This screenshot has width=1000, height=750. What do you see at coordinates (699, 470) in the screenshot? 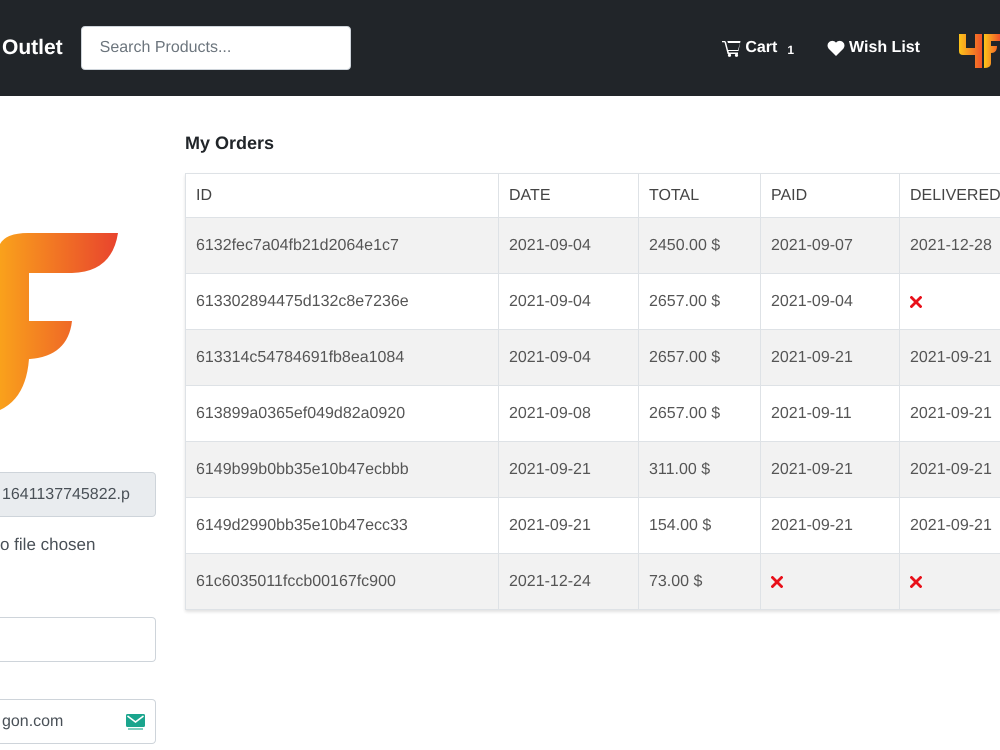
I see `table-cell: 311.00 $` at bounding box center [699, 470].